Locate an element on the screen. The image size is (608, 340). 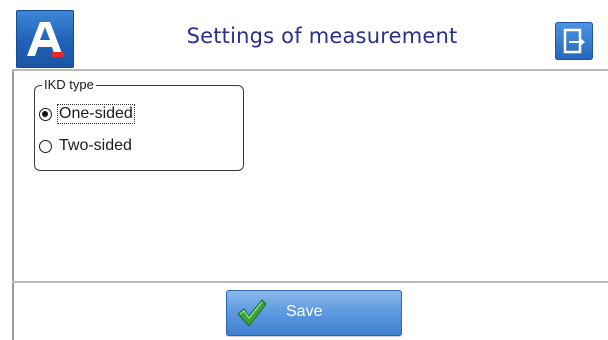
radio-one-sided-label: One-sided is located at coordinates (96, 114).